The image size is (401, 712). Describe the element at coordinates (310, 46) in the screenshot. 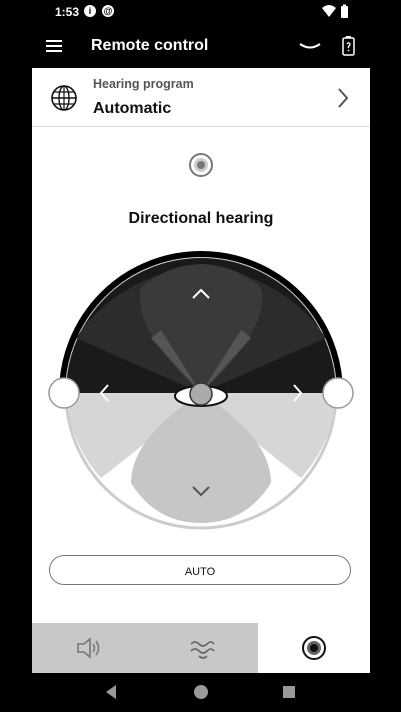

I see `chevron-down-icon` at that location.